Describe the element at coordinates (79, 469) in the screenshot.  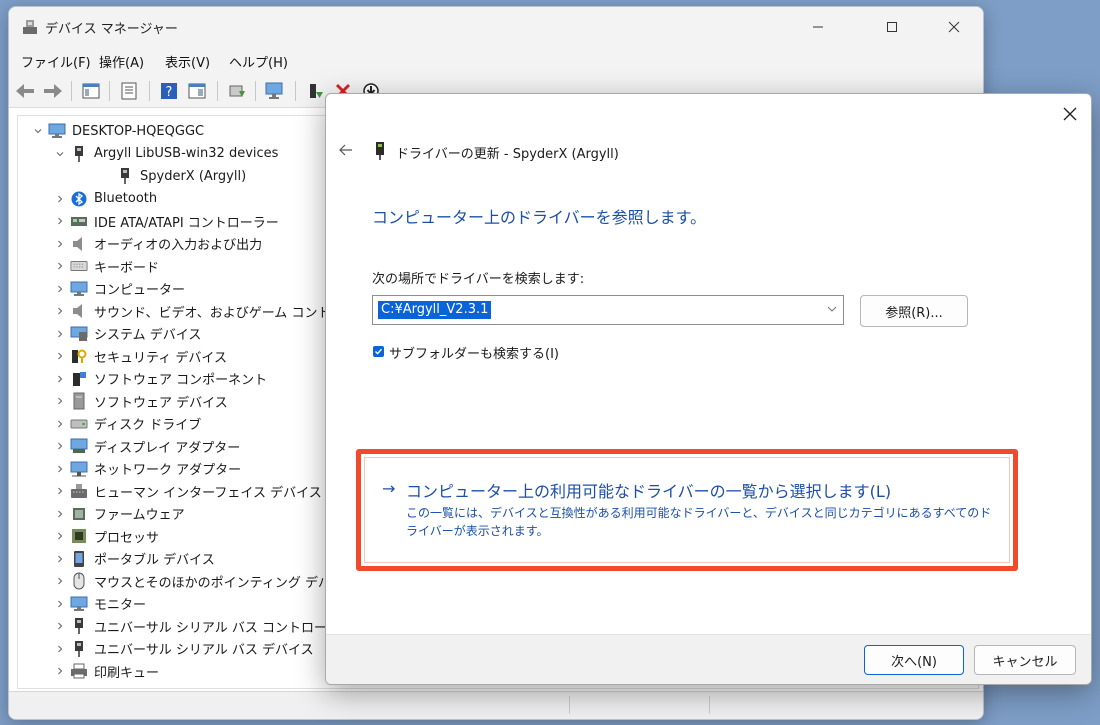
I see `network-adapter-icon` at that location.